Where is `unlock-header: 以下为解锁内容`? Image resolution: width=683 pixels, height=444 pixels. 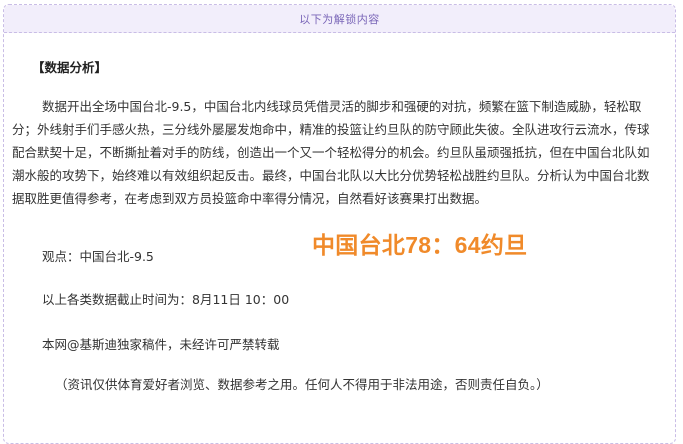 unlock-header: 以下为解锁内容 is located at coordinates (339, 19).